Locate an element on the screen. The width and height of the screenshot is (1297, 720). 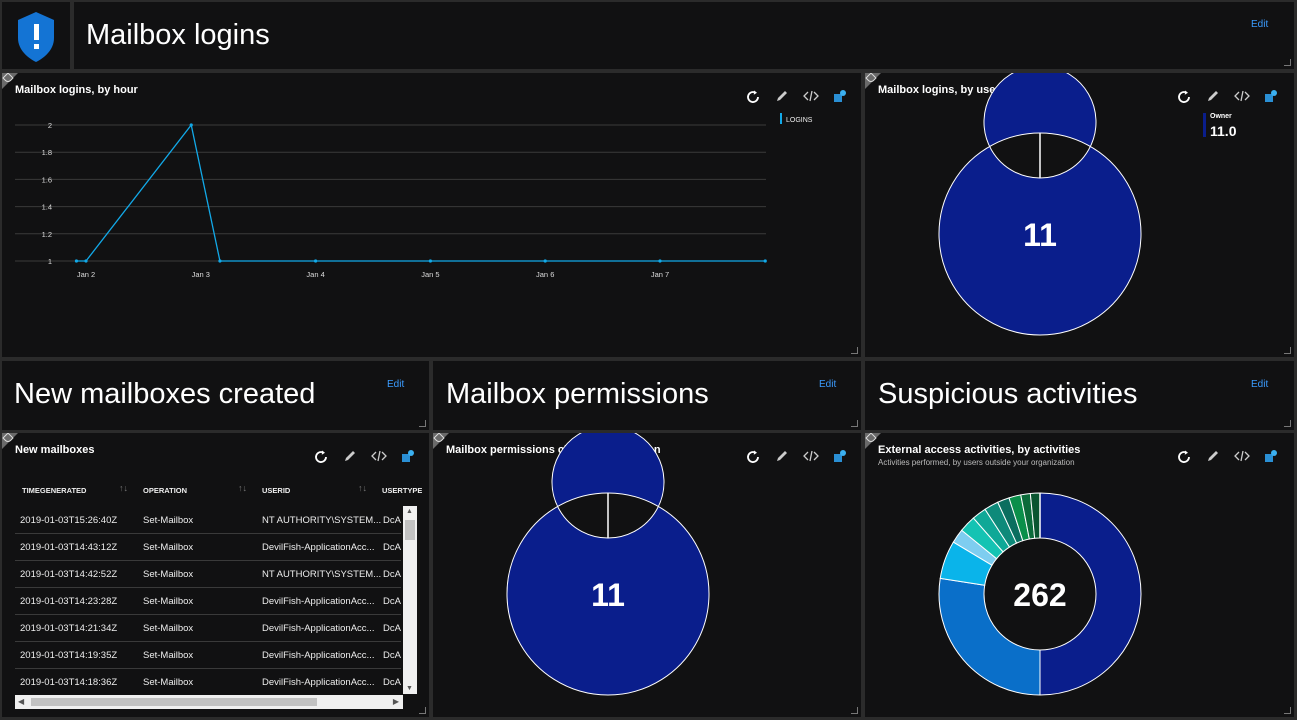
code-icon is located at coordinates (378, 457).